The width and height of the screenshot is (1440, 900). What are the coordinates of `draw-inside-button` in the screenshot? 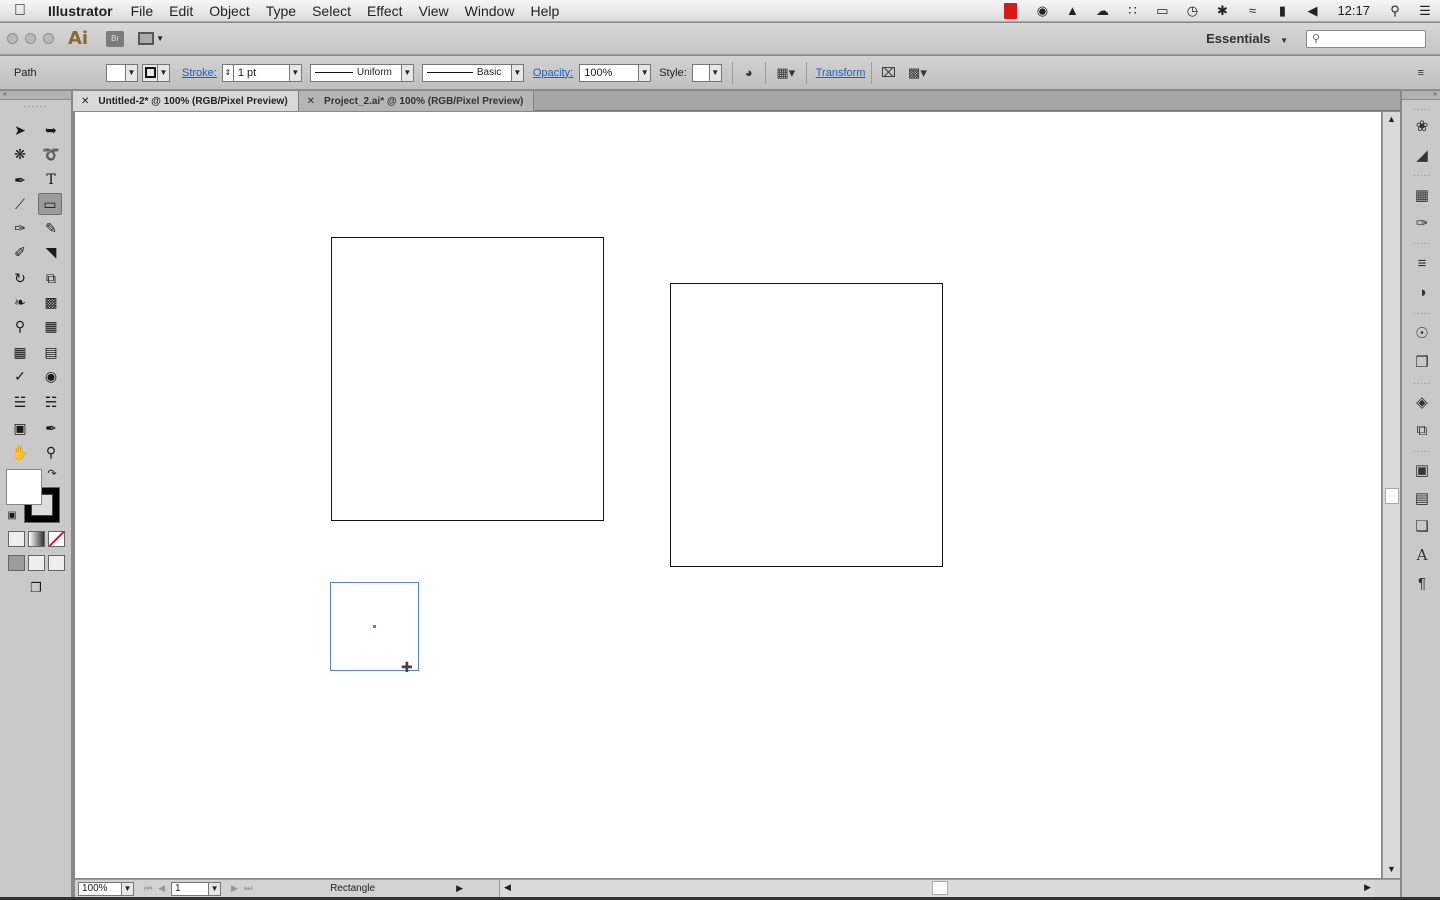 It's located at (56, 563).